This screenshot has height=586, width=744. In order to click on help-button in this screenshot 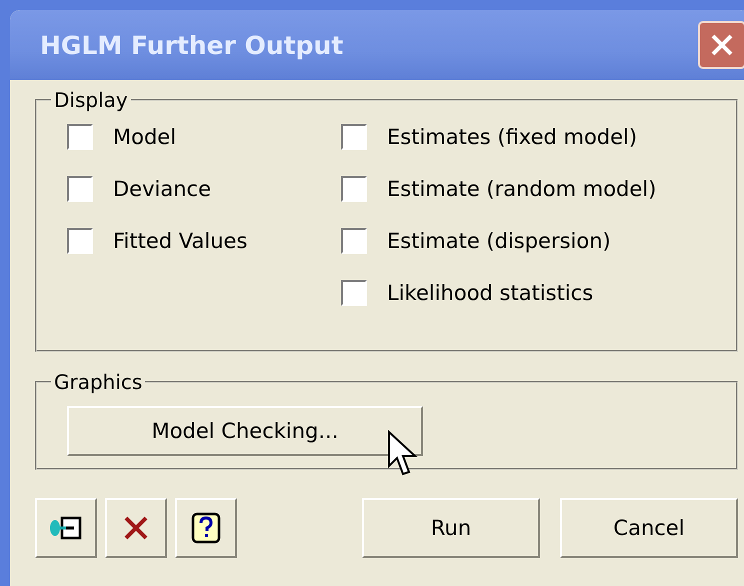, I will do `click(206, 528)`.